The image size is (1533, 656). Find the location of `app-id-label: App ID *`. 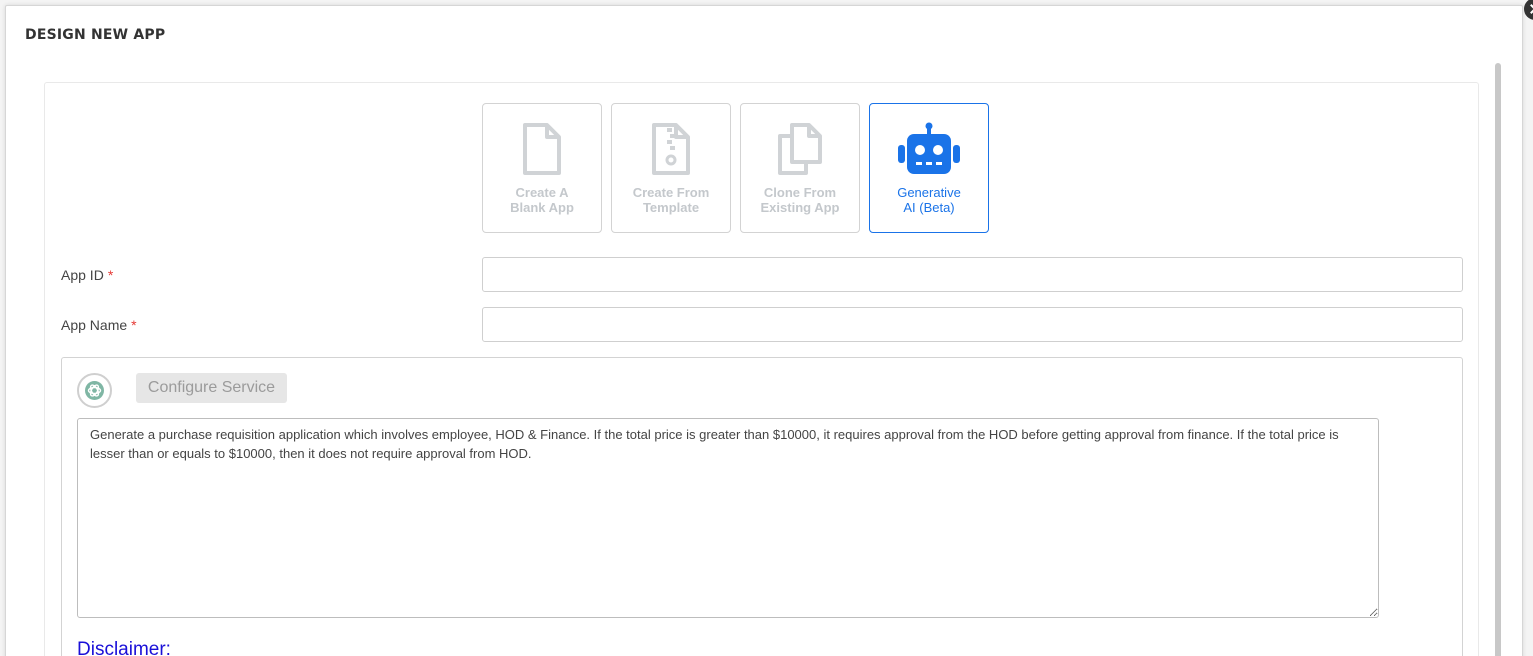

app-id-label: App ID * is located at coordinates (87, 275).